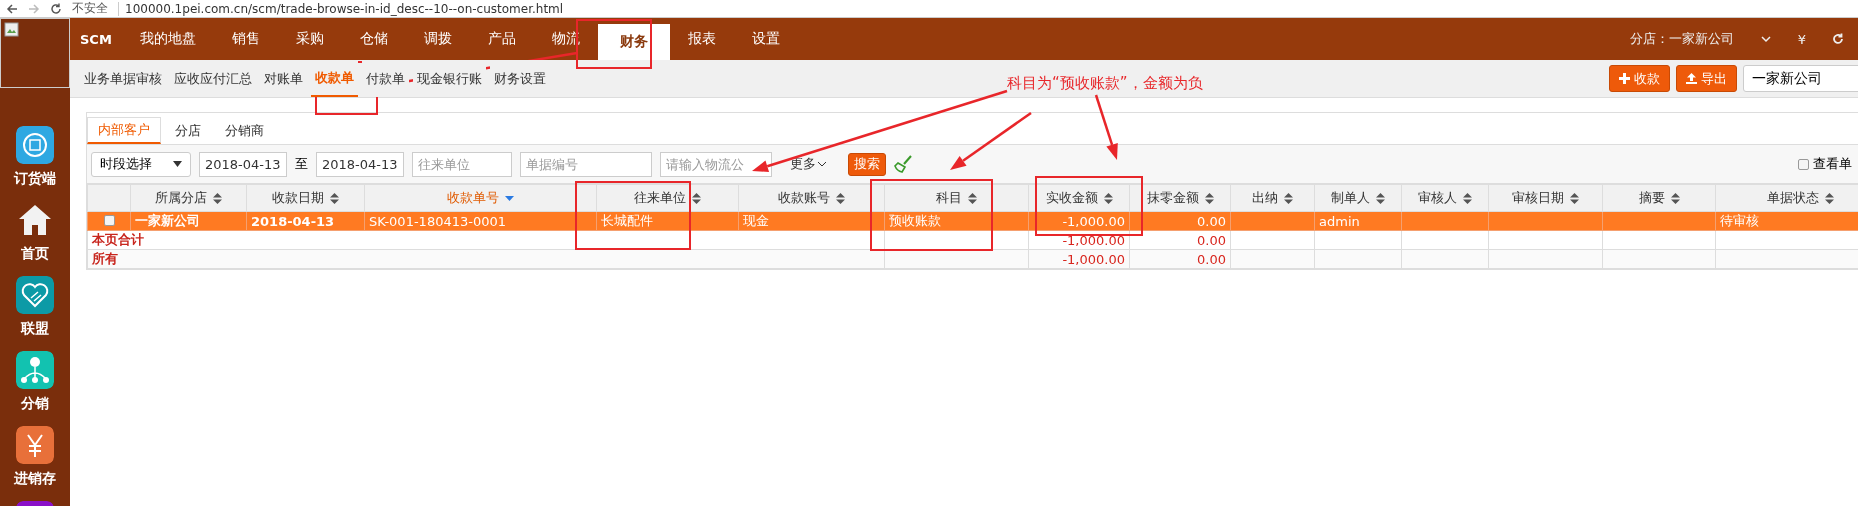 The image size is (1858, 506). What do you see at coordinates (35, 254) in the screenshot?
I see `sidebar-label: 首页` at bounding box center [35, 254].